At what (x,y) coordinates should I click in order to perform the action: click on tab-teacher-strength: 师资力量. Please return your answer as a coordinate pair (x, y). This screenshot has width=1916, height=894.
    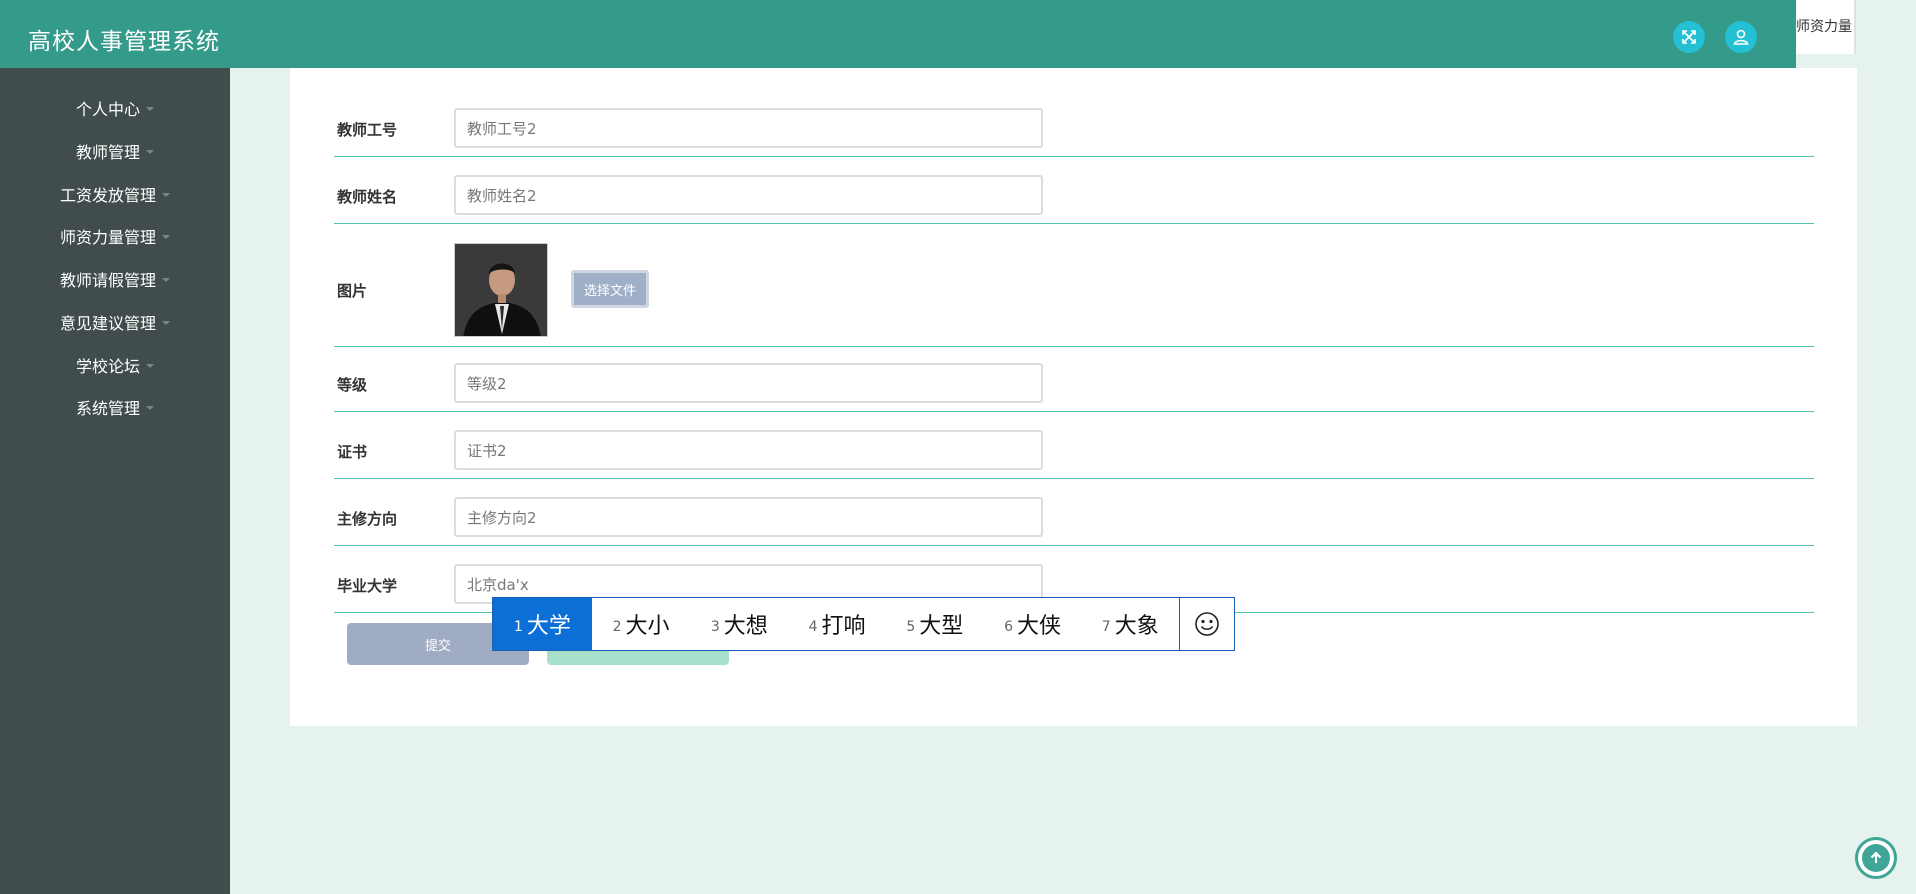
    Looking at the image, I should click on (1826, 27).